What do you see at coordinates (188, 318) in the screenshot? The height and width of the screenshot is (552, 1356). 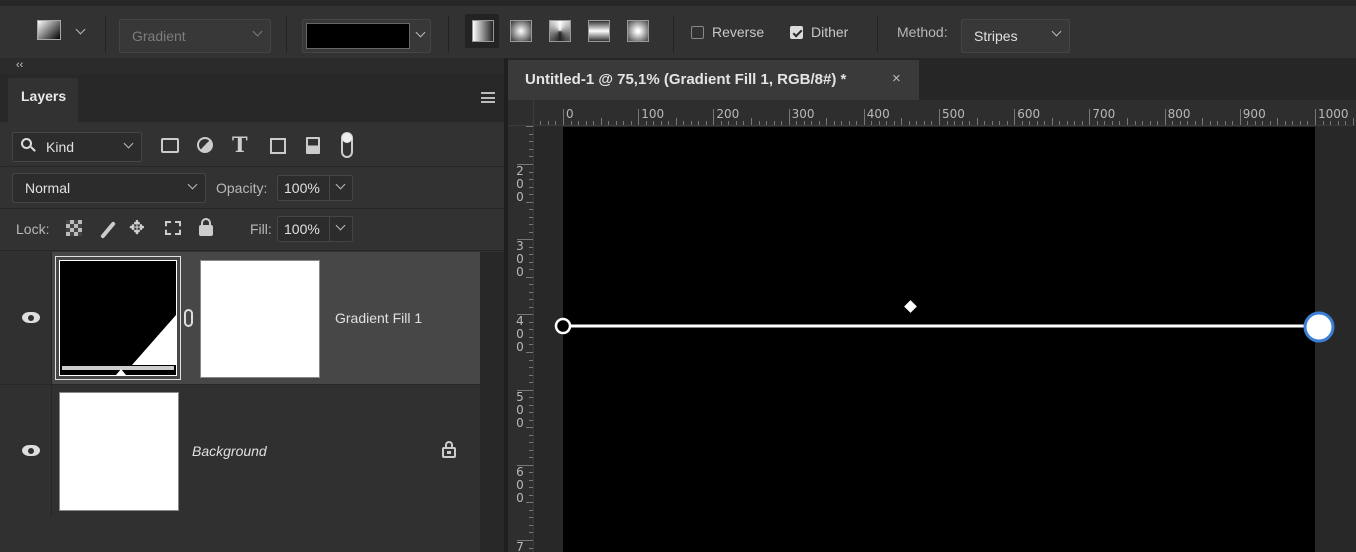 I see `mask-link-icon` at bounding box center [188, 318].